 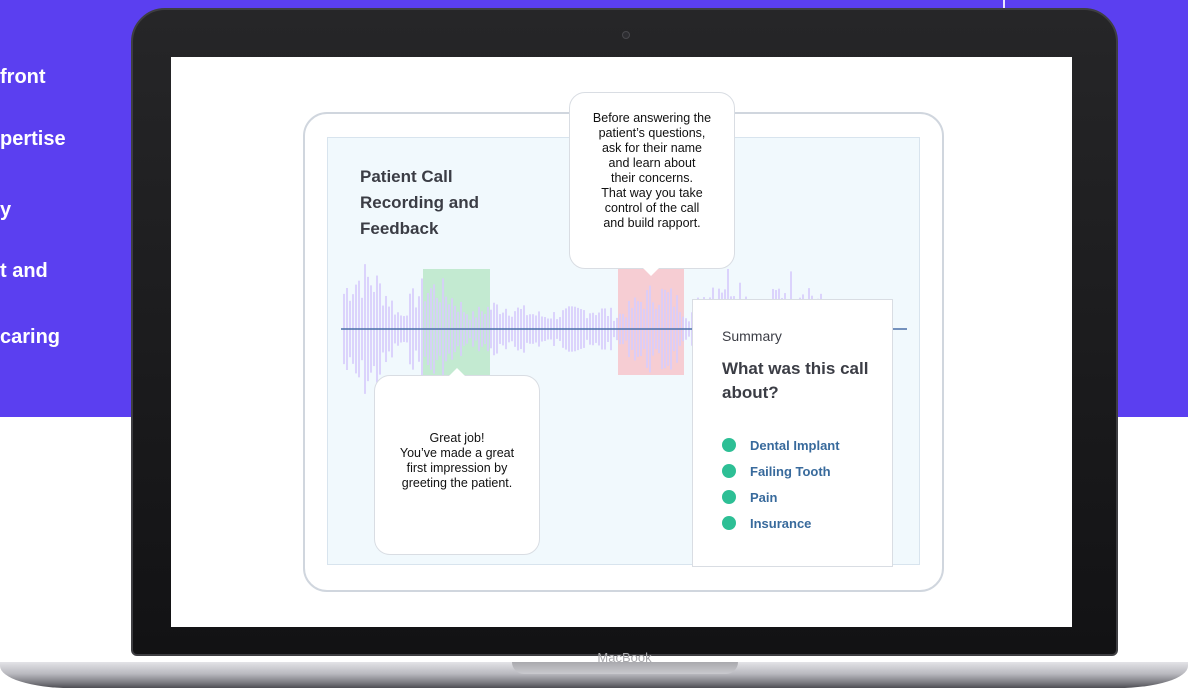 What do you see at coordinates (795, 445) in the screenshot?
I see `topic-label: Dental Implant` at bounding box center [795, 445].